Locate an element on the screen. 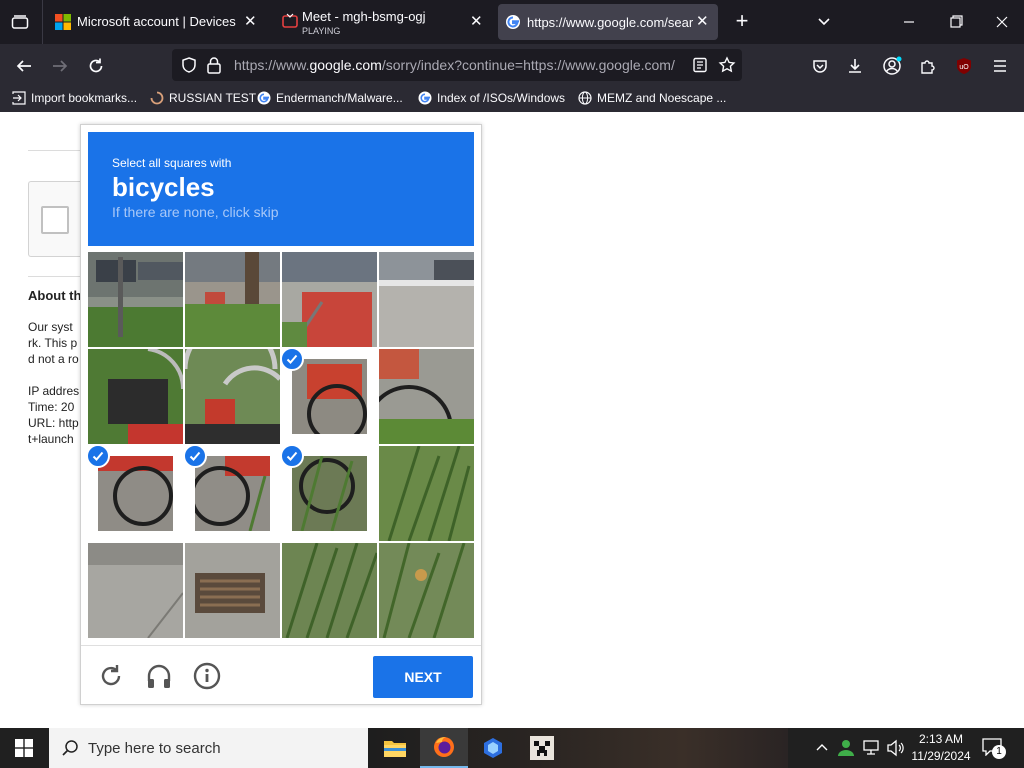 Image resolution: width=1024 pixels, height=768 pixels. meet-icon is located at coordinates (290, 20).